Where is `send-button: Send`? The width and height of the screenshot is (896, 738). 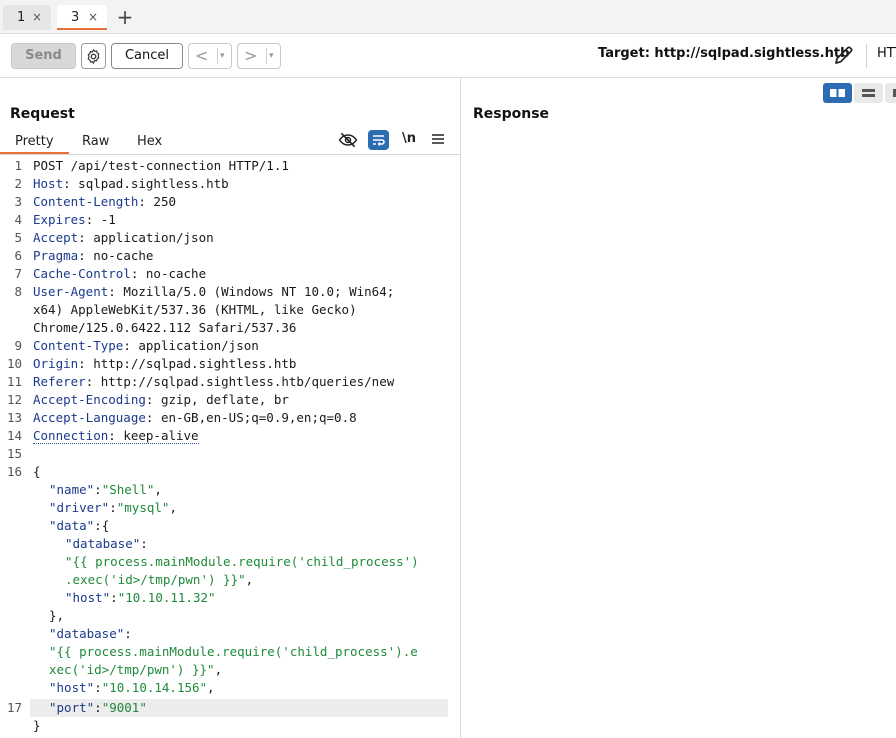 send-button: Send is located at coordinates (43, 56).